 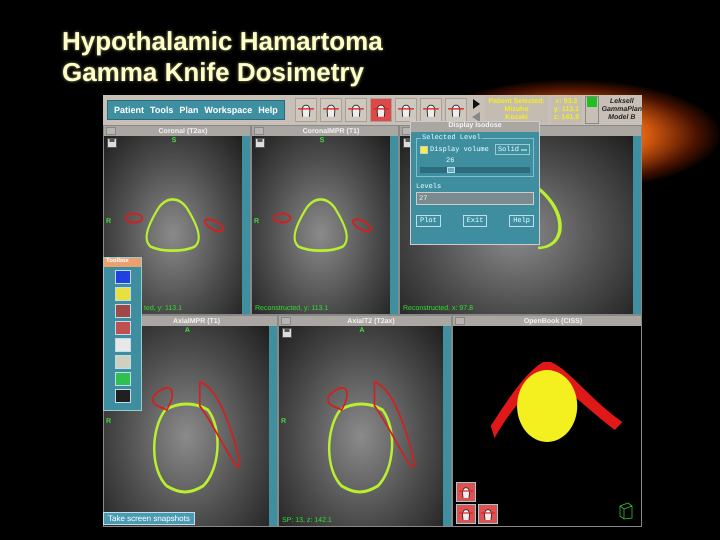 What do you see at coordinates (149, 518) in the screenshot?
I see `snapshot-button: Take screen snapshots` at bounding box center [149, 518].